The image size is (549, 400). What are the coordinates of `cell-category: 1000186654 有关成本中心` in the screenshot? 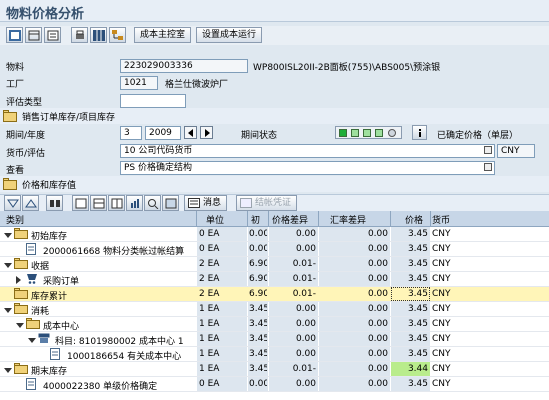 It's located at (131, 355).